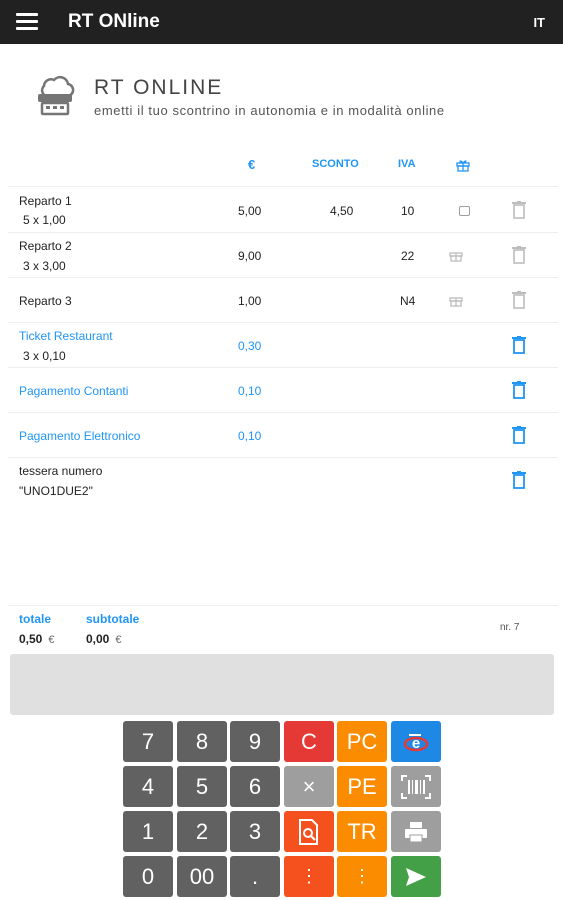  What do you see at coordinates (56, 95) in the screenshot?
I see `cash-register-icon` at bounding box center [56, 95].